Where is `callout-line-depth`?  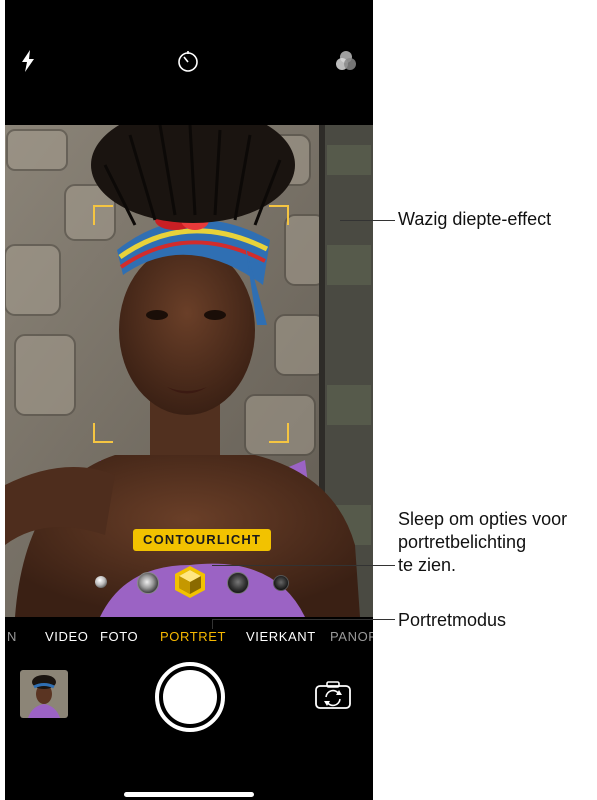 callout-line-depth is located at coordinates (367, 220).